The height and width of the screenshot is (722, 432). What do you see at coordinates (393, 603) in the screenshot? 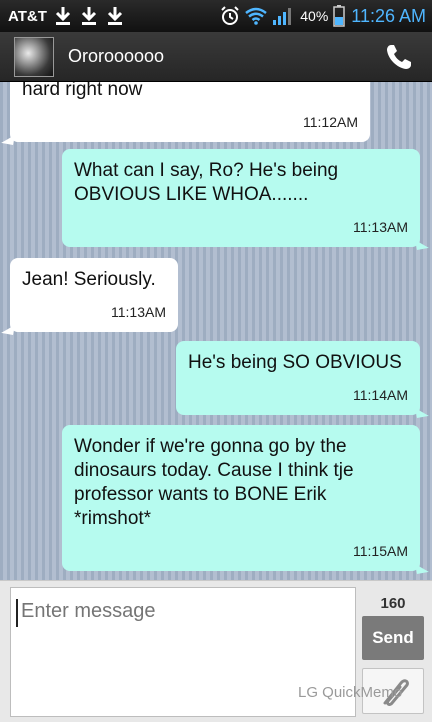
I see `character-counter: 160` at bounding box center [393, 603].